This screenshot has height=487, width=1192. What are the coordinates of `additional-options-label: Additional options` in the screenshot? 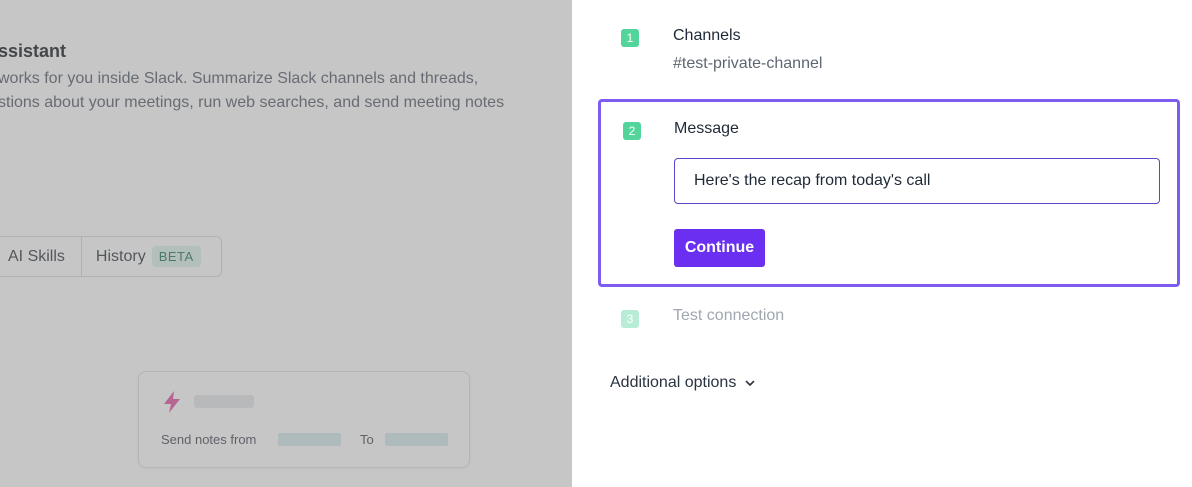 It's located at (673, 382).